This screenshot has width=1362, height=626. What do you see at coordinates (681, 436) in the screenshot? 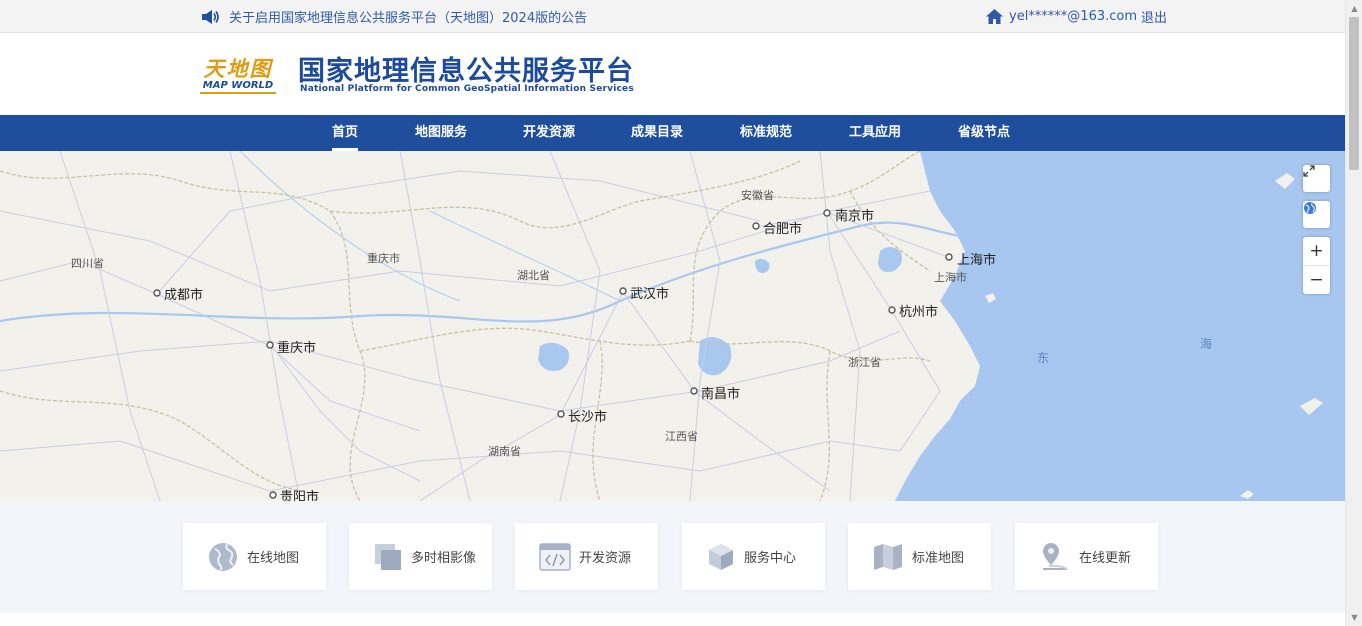
I see `map-label-jiangxi: 江西省` at bounding box center [681, 436].